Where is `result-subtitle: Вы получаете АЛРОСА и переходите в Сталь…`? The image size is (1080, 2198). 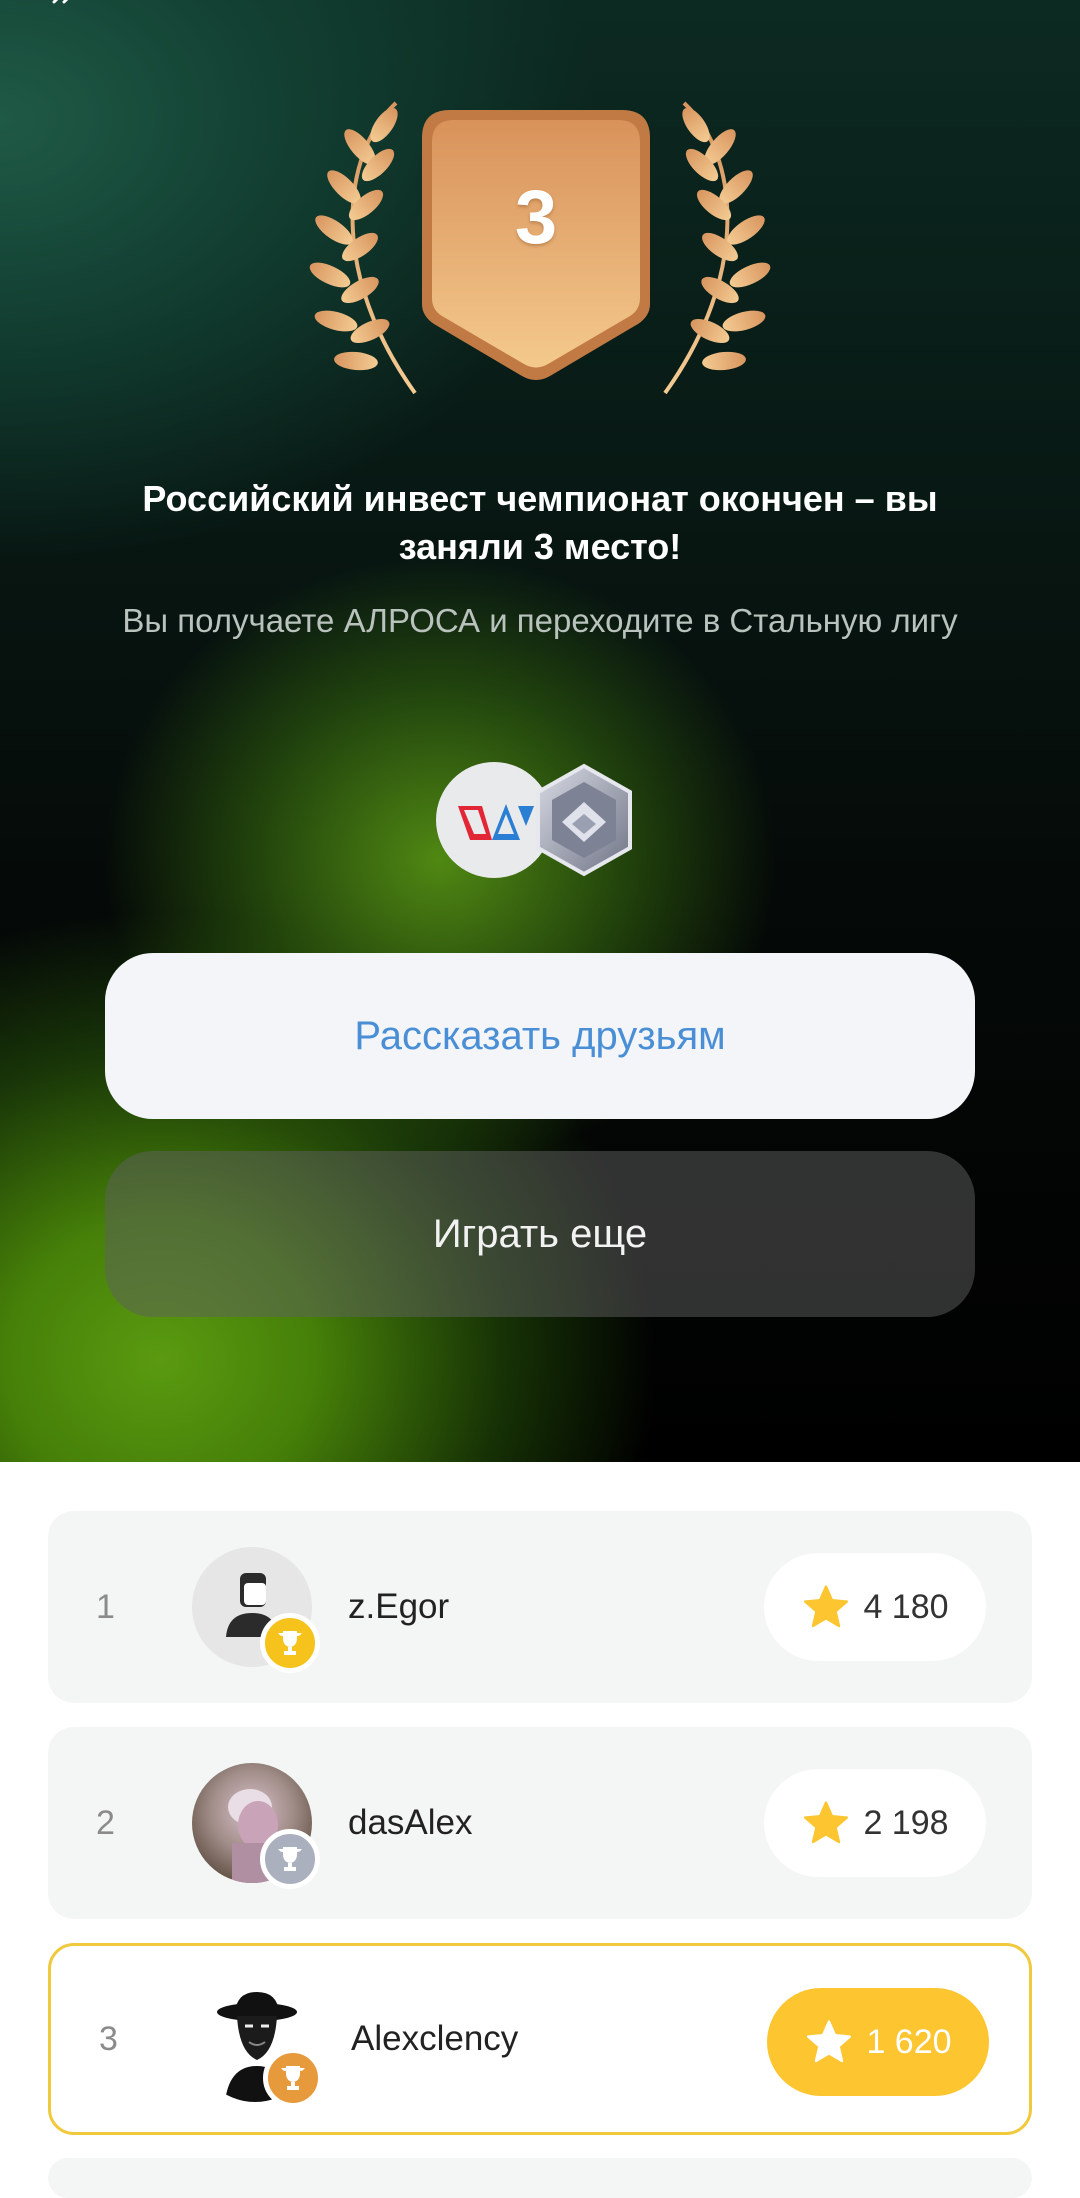 result-subtitle: Вы получаете АЛРОСА и переходите в Сталь… is located at coordinates (540, 620).